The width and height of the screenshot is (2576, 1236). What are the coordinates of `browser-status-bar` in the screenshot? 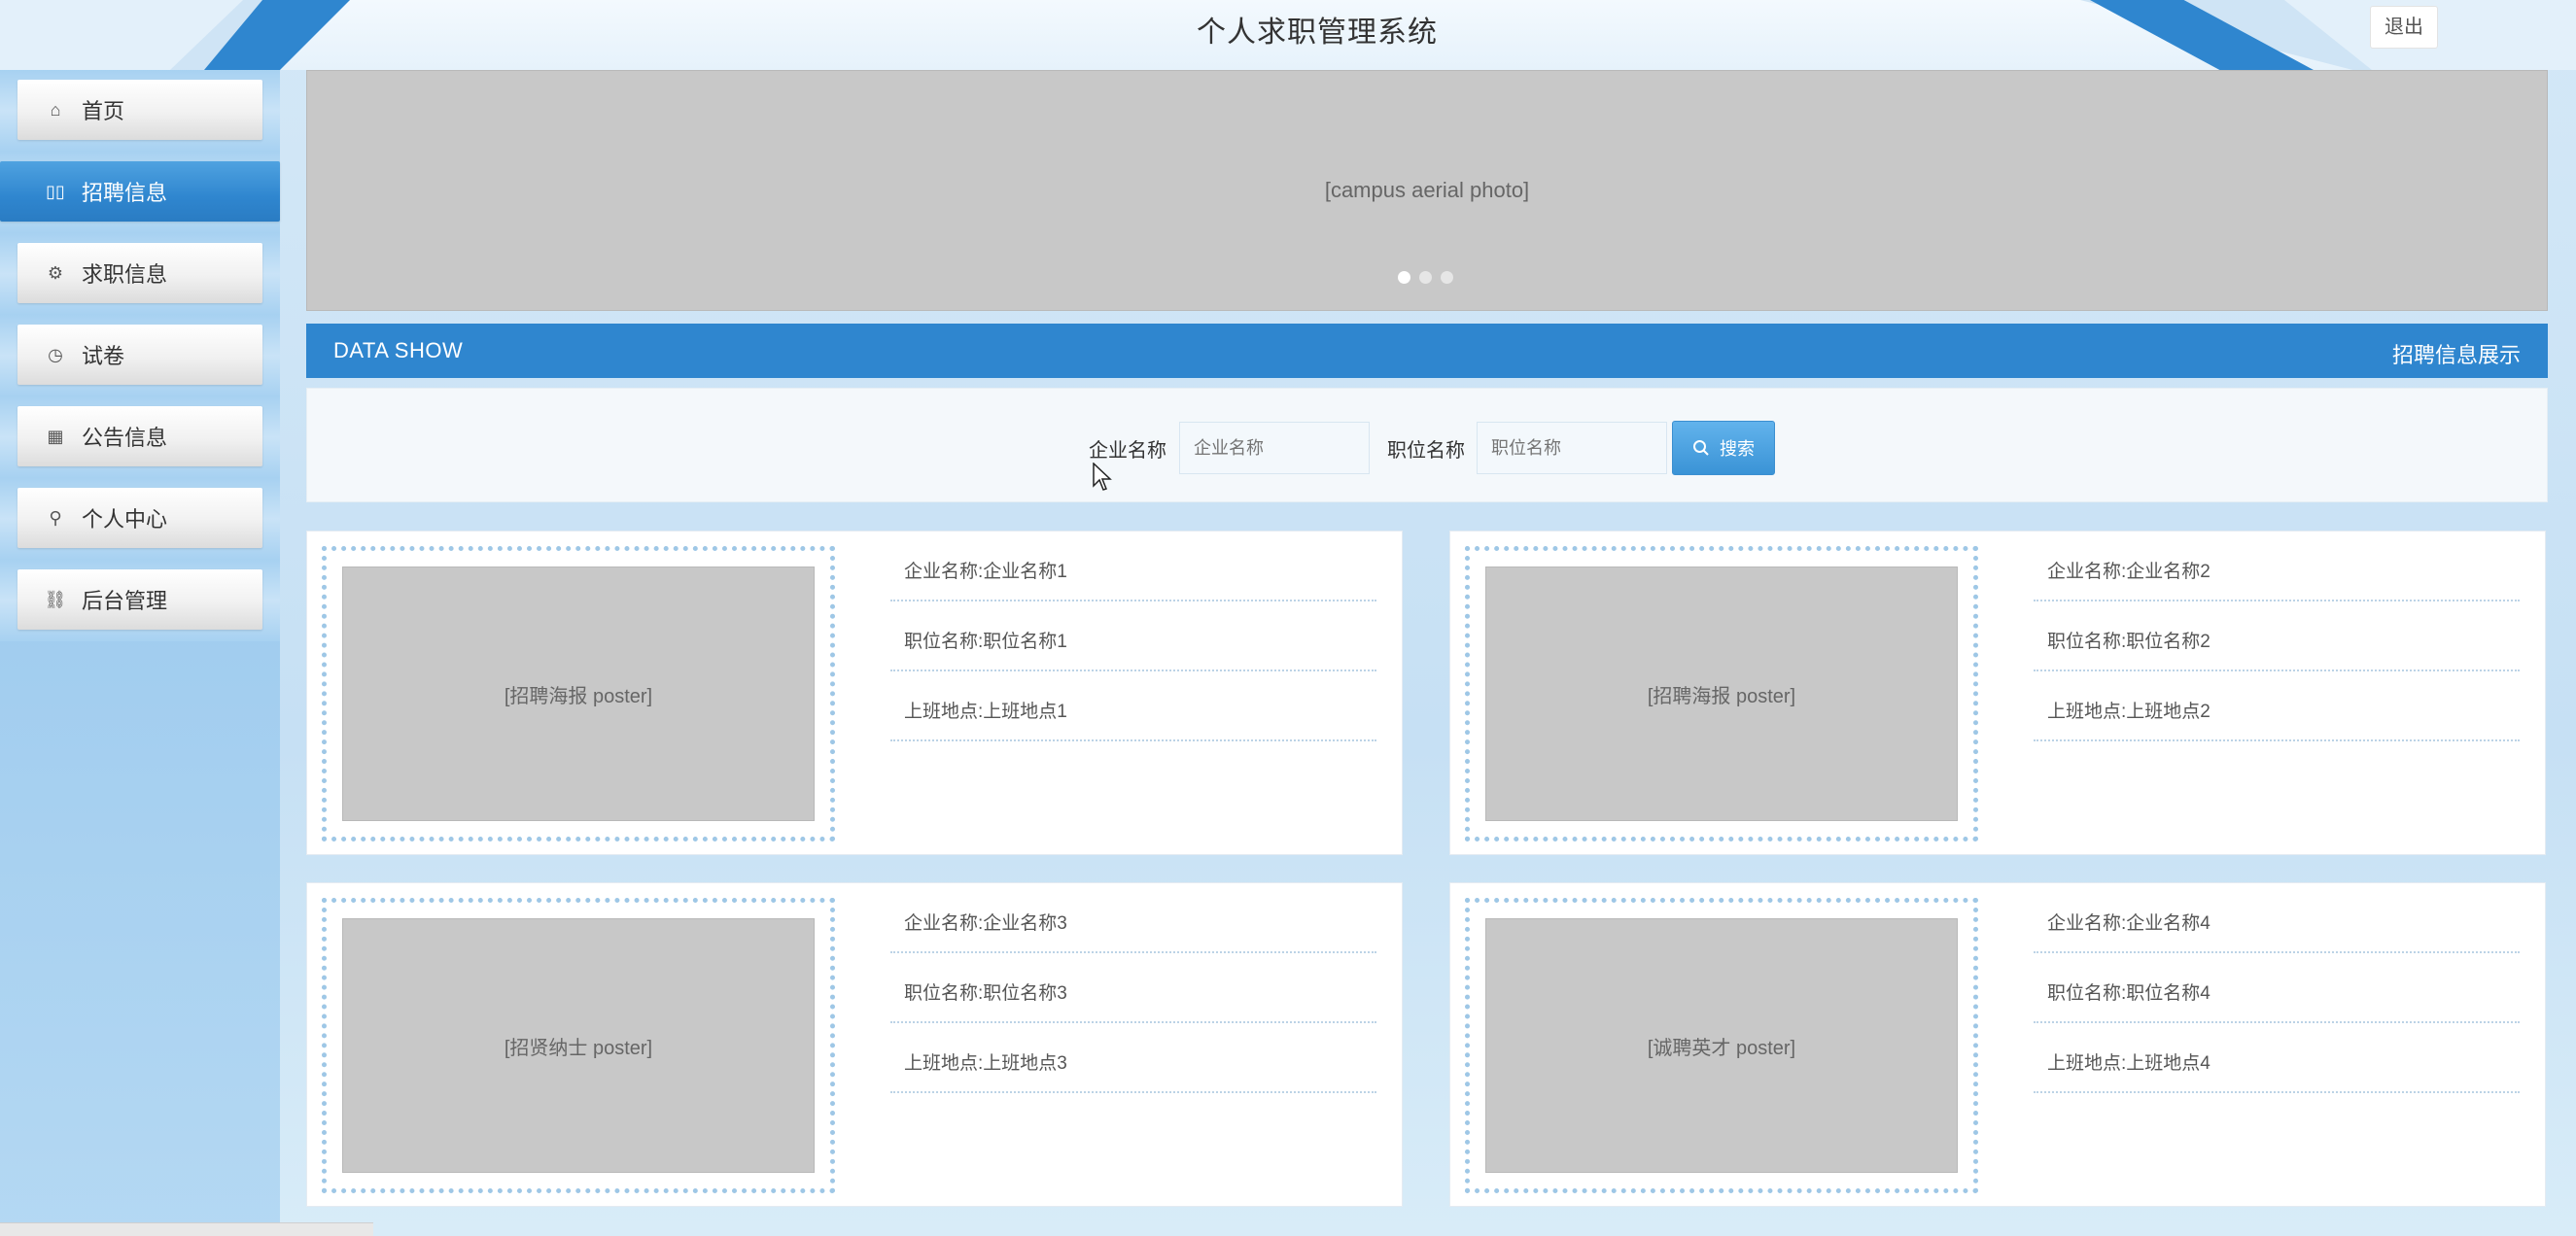 It's located at (186, 1229).